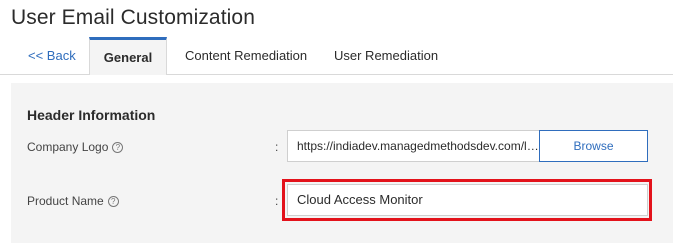 The height and width of the screenshot is (243, 673). Describe the element at coordinates (65, 201) in the screenshot. I see `product-name-label-text: Product Name` at that location.